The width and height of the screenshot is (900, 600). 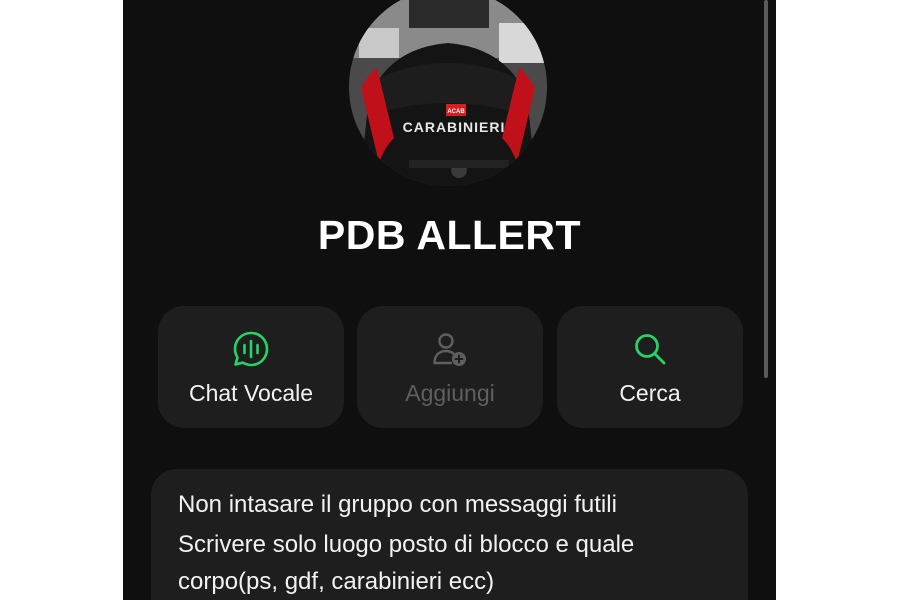 What do you see at coordinates (650, 393) in the screenshot?
I see `search-label: Cerca` at bounding box center [650, 393].